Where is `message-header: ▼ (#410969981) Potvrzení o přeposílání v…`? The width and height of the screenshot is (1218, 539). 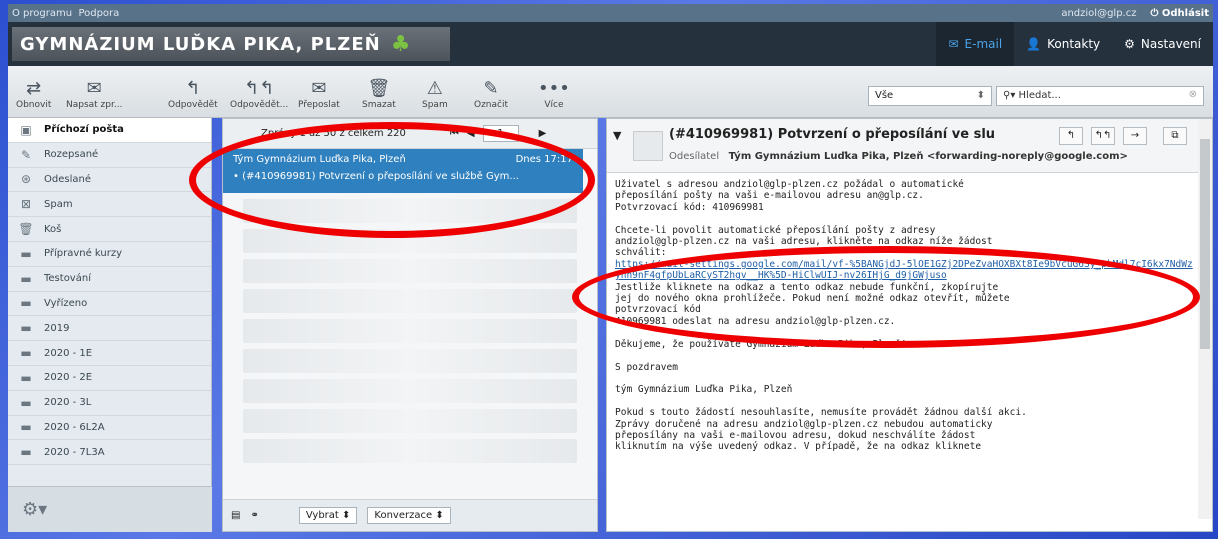 message-header: ▼ (#410969981) Potvrzení o přeposílání v… is located at coordinates (909, 146).